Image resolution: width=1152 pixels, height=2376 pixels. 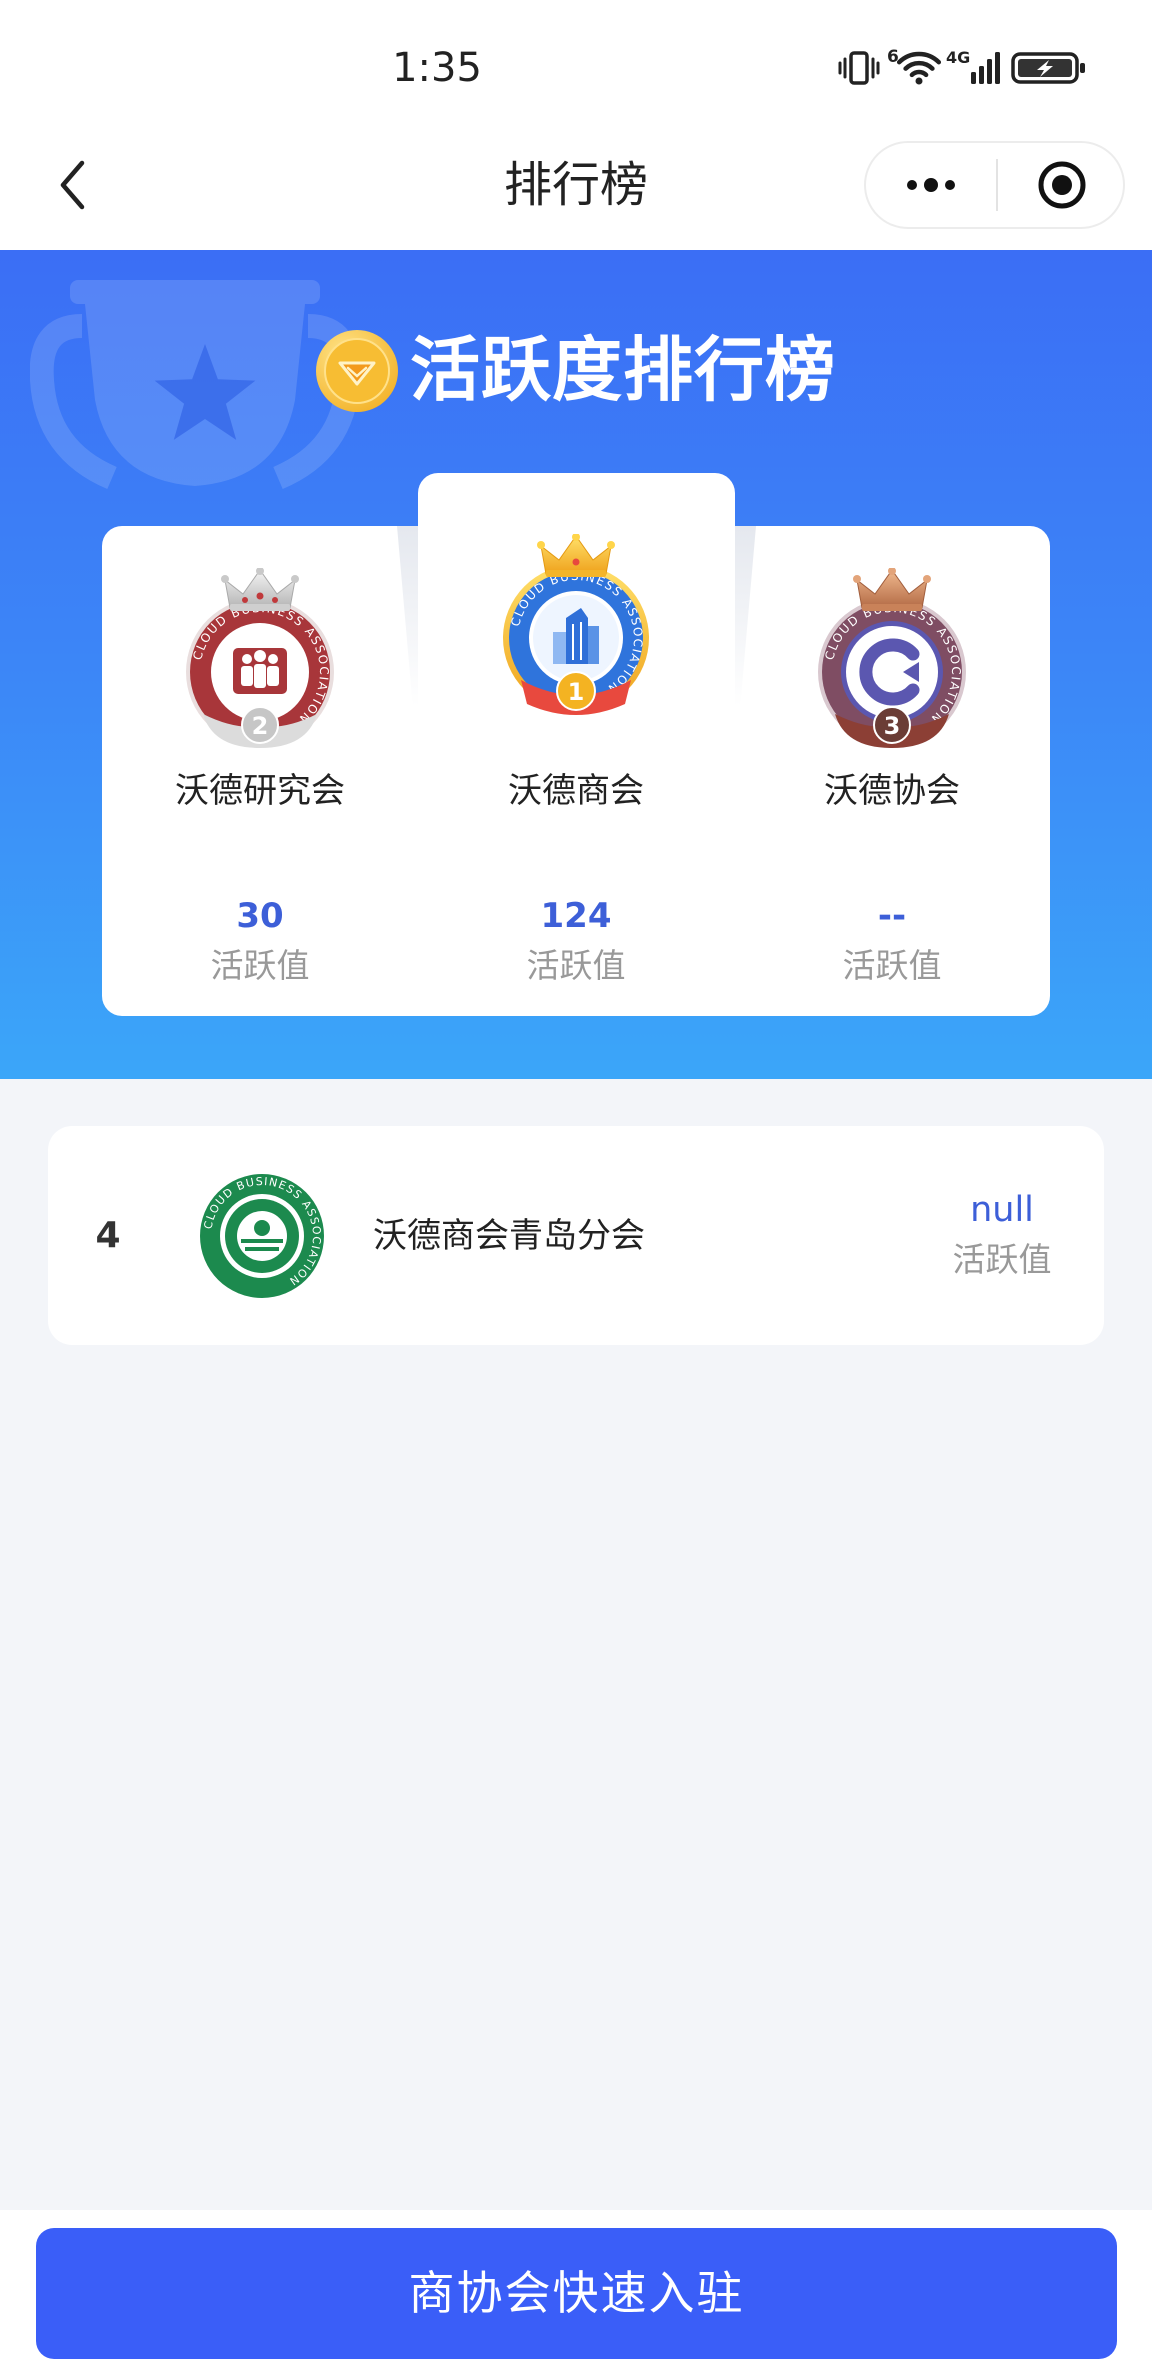 I want to click on podium-activity-value: 124, so click(x=576, y=916).